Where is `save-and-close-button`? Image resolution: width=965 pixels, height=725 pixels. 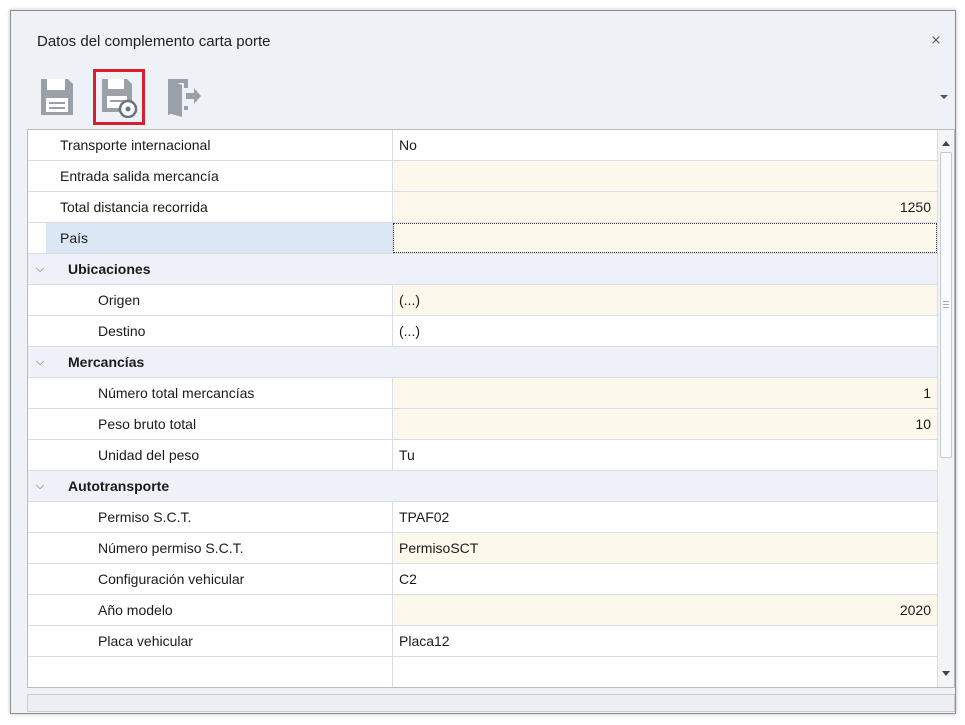
save-and-close-button is located at coordinates (119, 97).